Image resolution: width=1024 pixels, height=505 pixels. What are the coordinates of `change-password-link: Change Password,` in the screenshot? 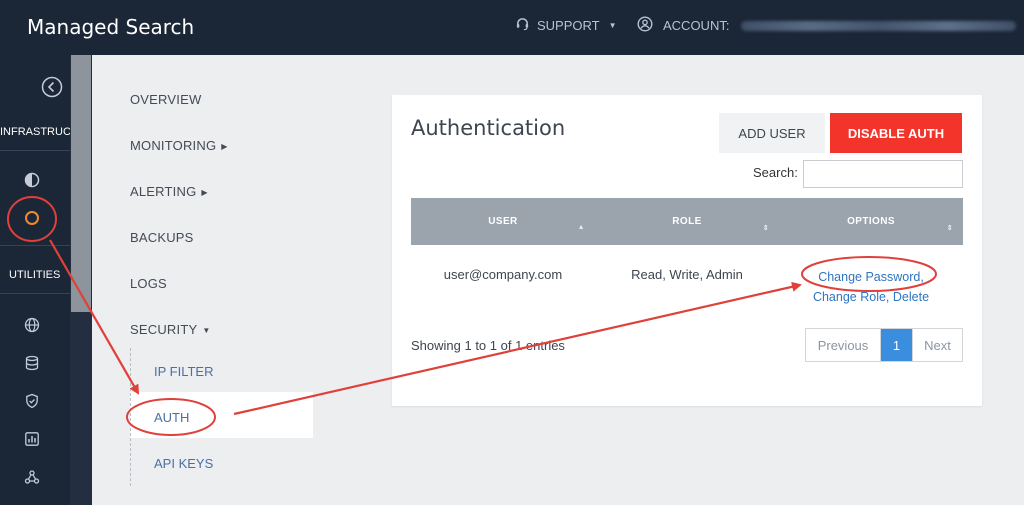 It's located at (871, 277).